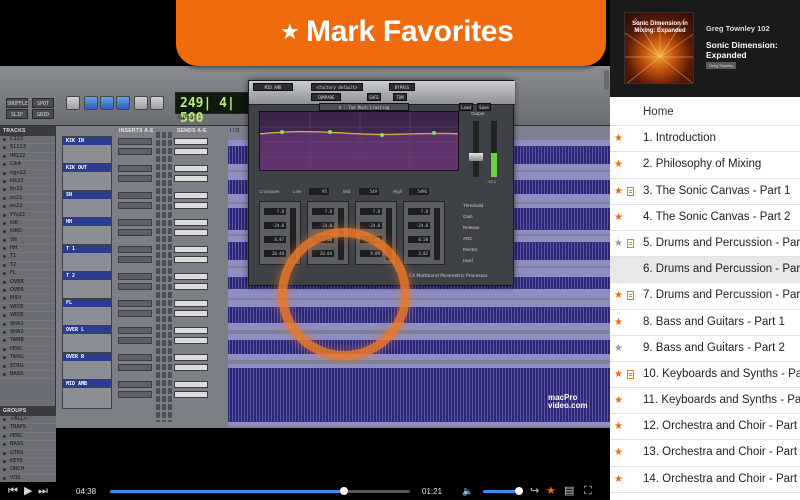  What do you see at coordinates (27, 232) in the screenshot?
I see `track-list-item: KIKO` at bounding box center [27, 232].